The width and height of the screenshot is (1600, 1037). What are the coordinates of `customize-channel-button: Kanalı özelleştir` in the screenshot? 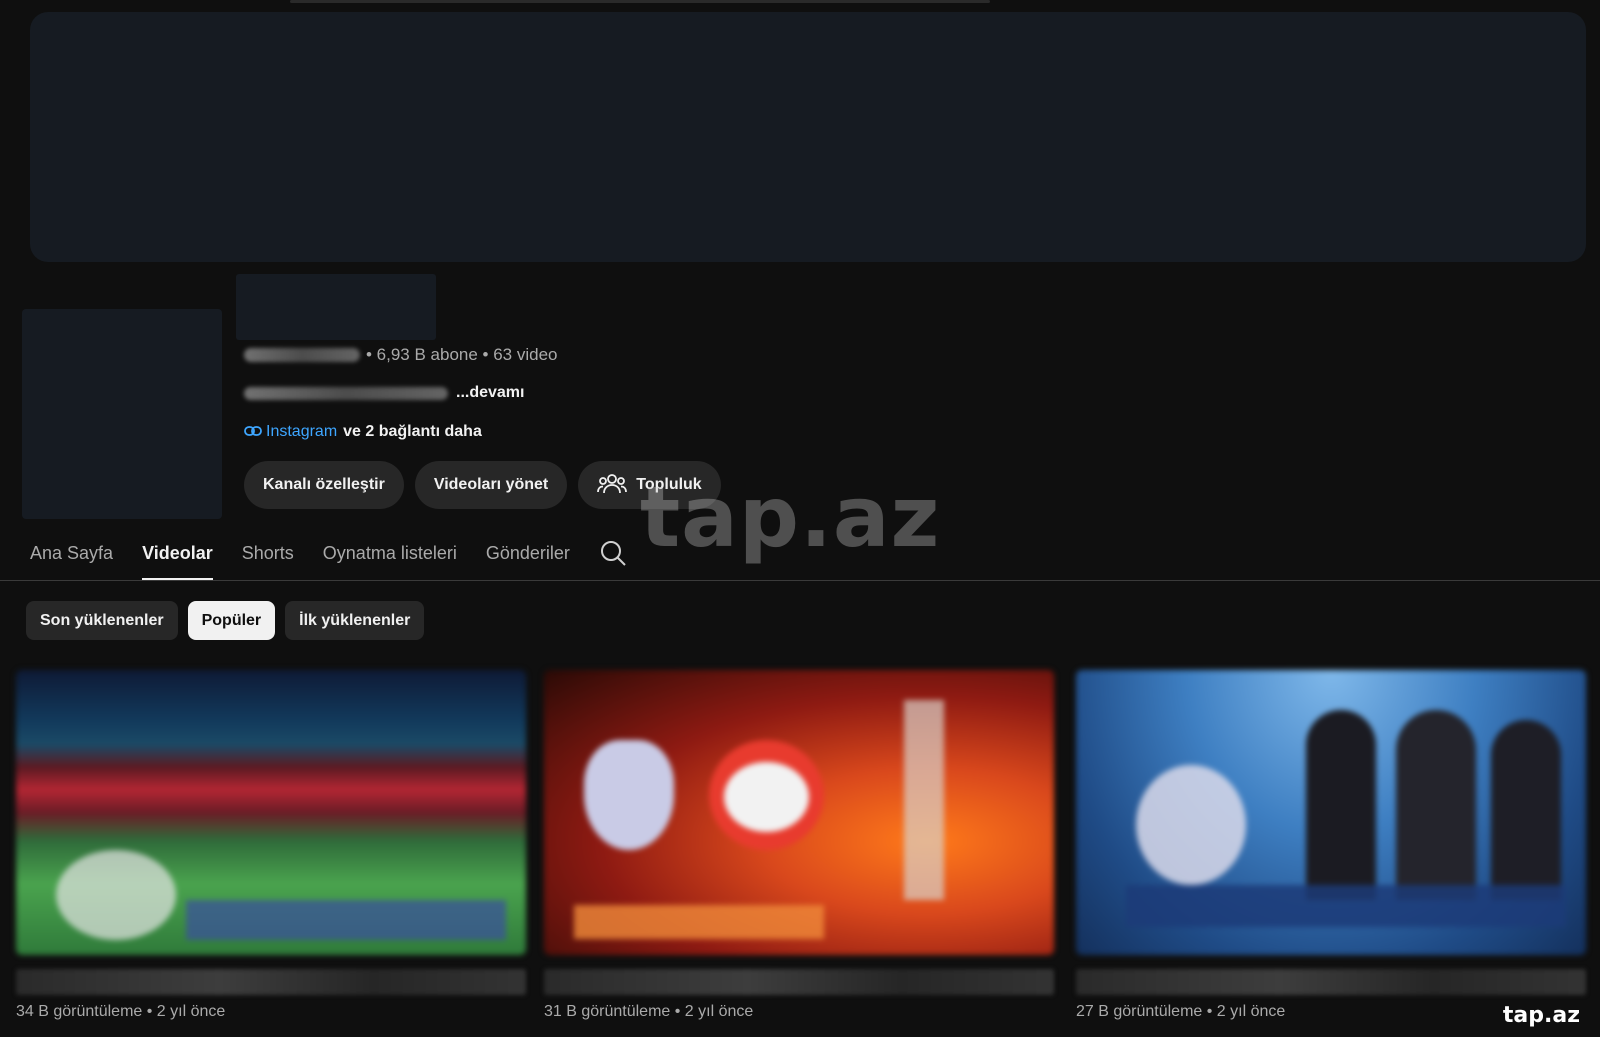 It's located at (324, 485).